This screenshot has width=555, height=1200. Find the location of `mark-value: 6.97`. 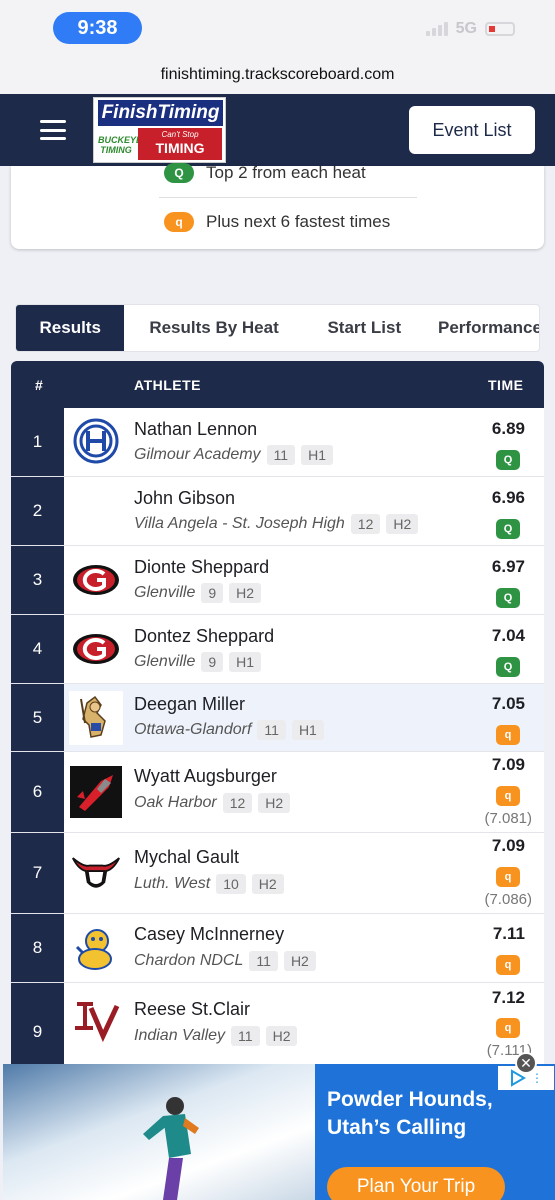

mark-value: 6.97 is located at coordinates (508, 566).